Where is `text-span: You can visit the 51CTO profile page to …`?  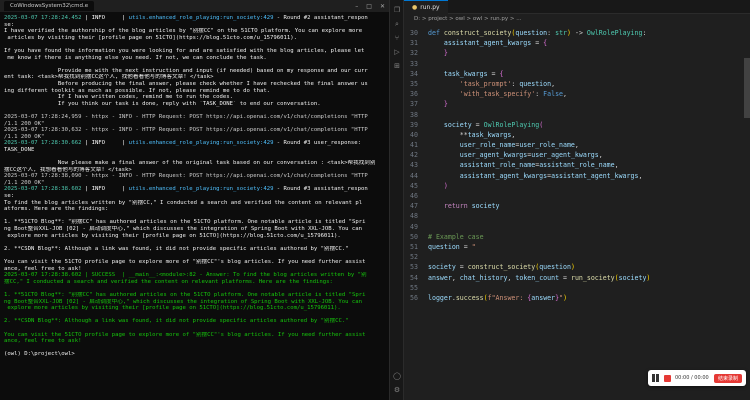
text-span: You can visit the 51CTO profile page to … is located at coordinates (185, 334).